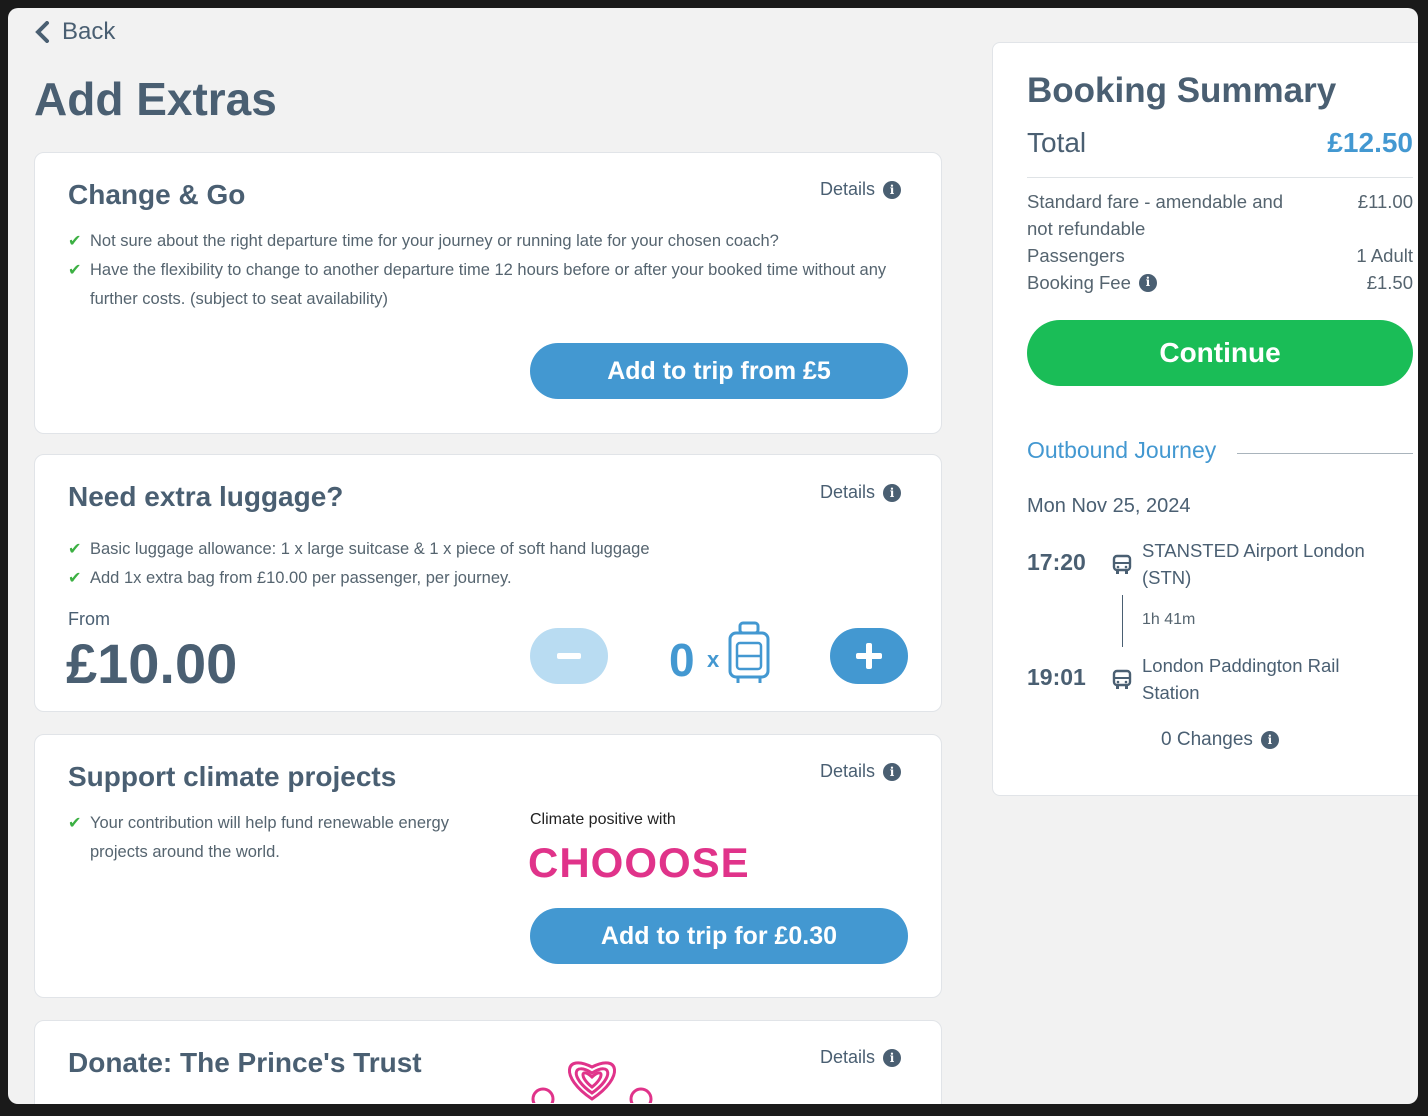 Image resolution: width=1428 pixels, height=1116 pixels. What do you see at coordinates (713, 659) in the screenshot?
I see `quantity-multiplier: x` at bounding box center [713, 659].